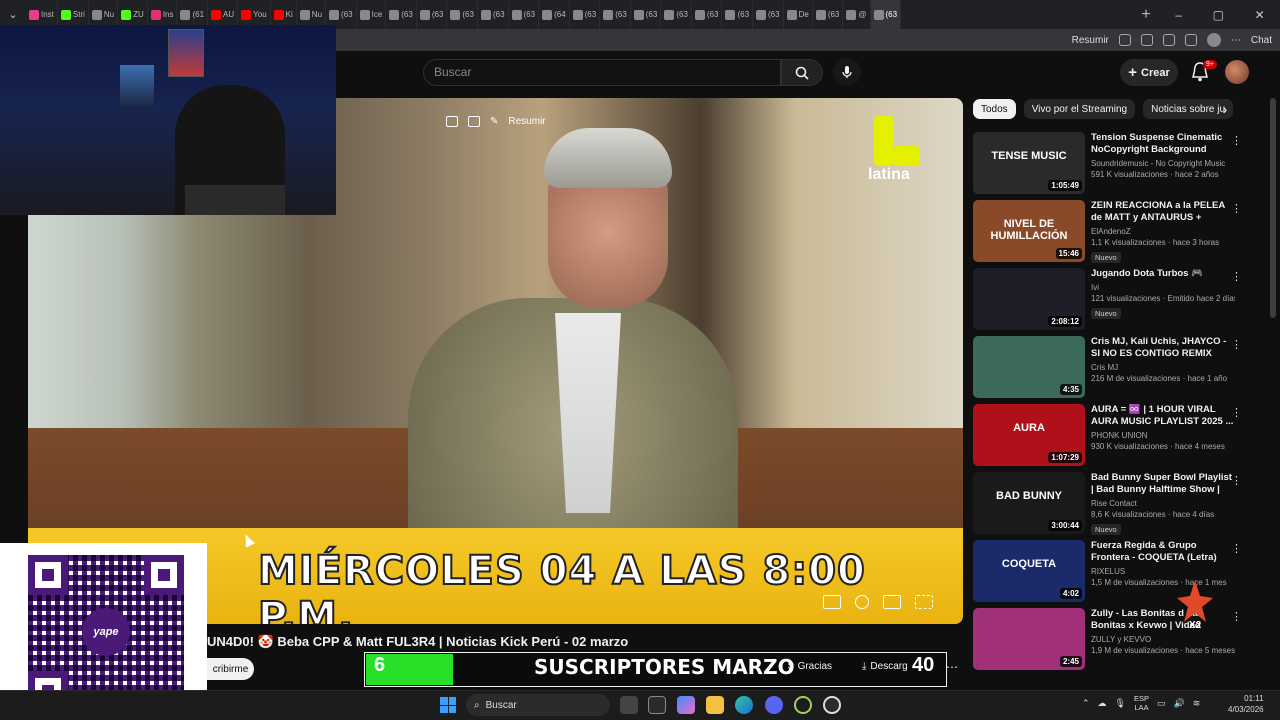 This screenshot has width=1280, height=720. Describe the element at coordinates (832, 602) in the screenshot. I see `subtitles-icon` at that location.